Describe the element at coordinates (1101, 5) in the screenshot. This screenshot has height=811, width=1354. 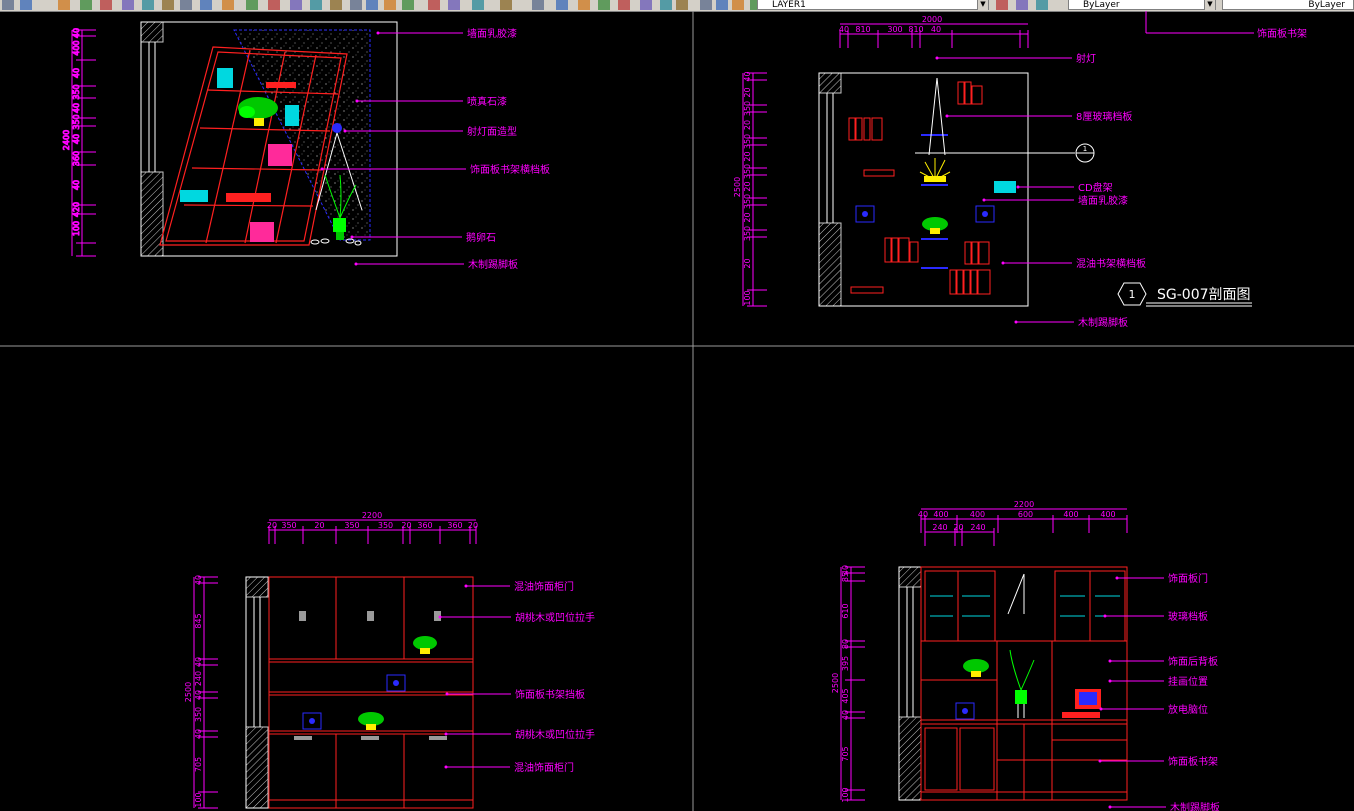
I see `color-combo-value: ByLayer` at that location.